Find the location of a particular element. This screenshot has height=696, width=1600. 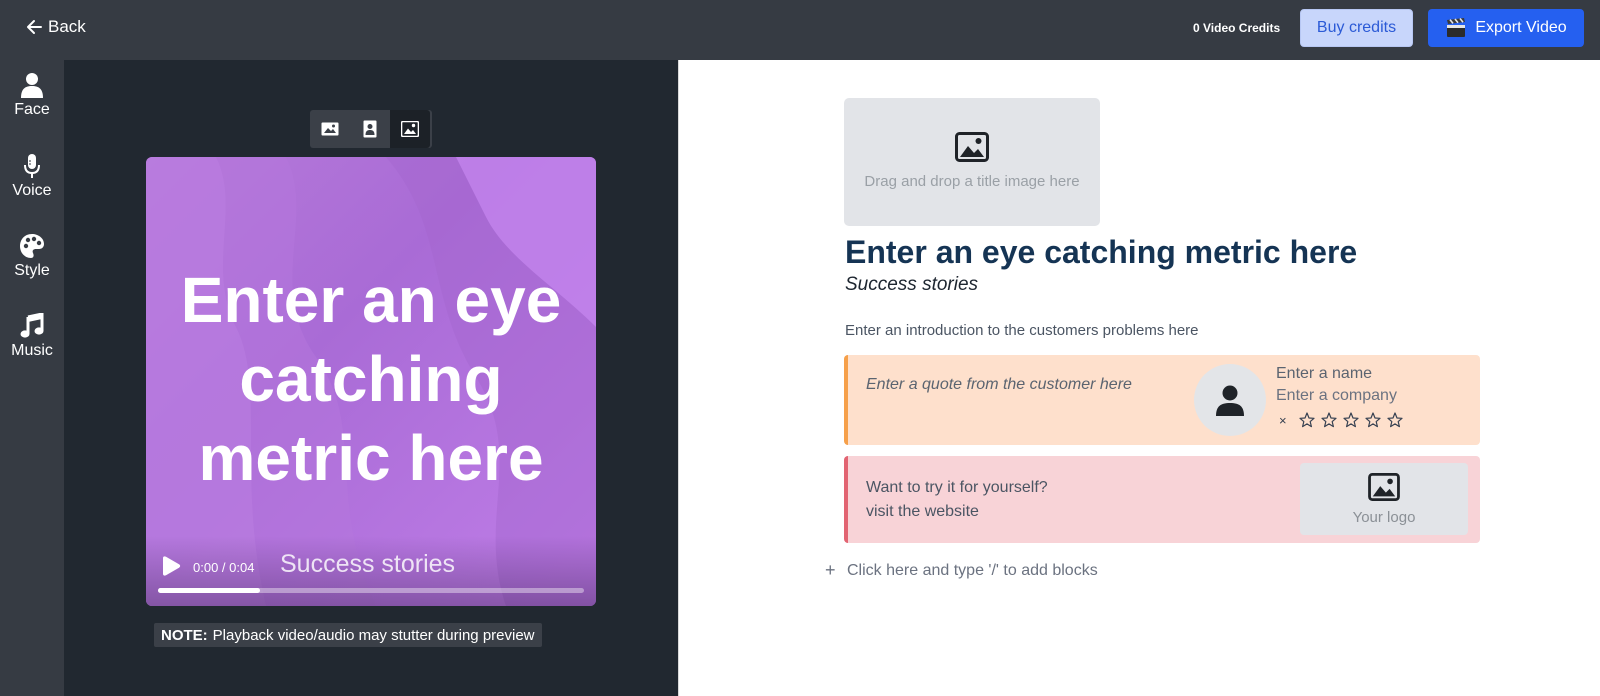

customer-name: Enter a name is located at coordinates (1324, 374).